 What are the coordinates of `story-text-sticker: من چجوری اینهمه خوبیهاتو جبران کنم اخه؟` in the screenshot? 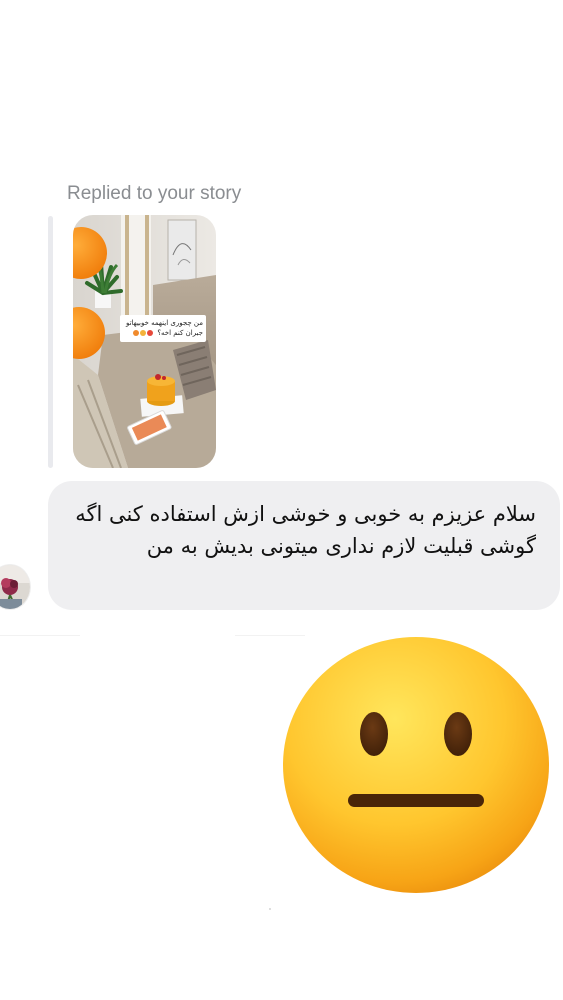 It's located at (163, 328).